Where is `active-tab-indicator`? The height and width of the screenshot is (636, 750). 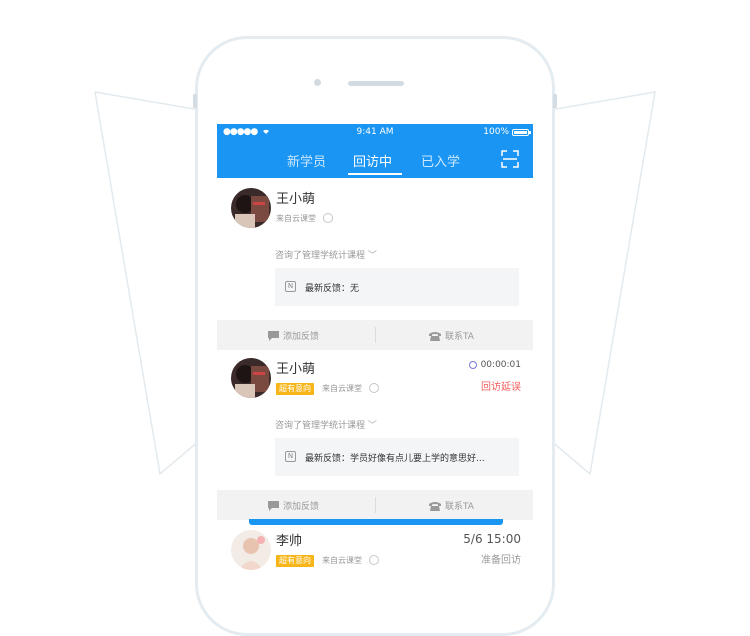 active-tab-indicator is located at coordinates (375, 174).